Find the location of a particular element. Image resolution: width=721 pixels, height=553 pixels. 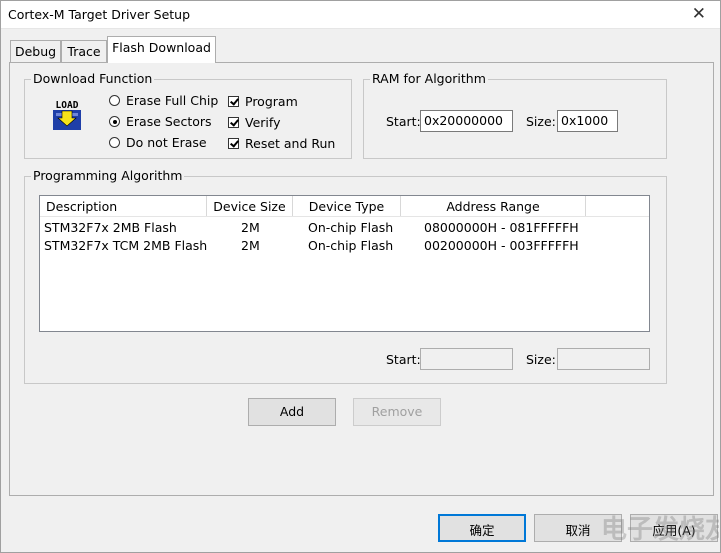

algorithm-size-input is located at coordinates (603, 359).